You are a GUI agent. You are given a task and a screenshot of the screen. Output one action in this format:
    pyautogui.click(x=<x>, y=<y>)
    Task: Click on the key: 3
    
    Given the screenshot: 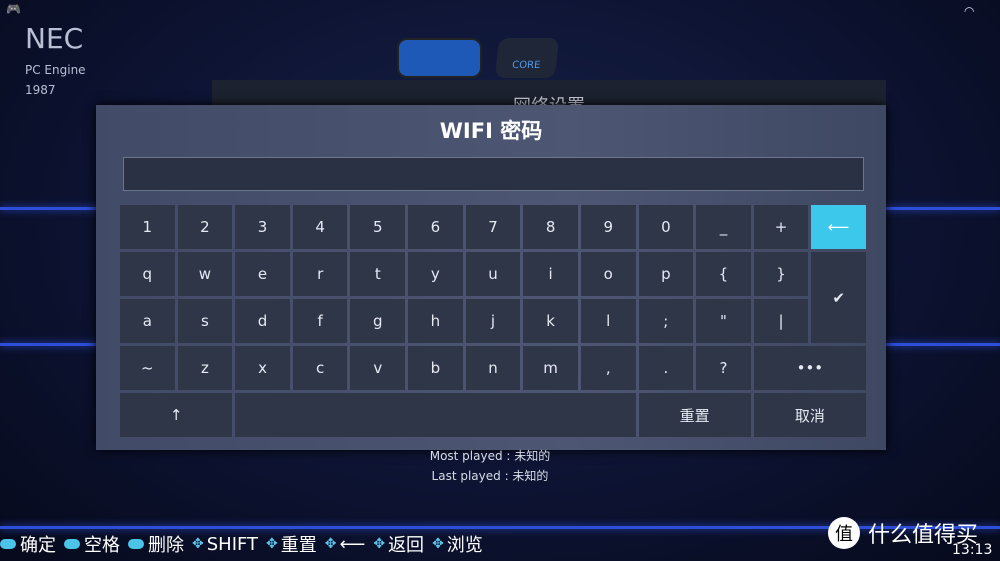 What is the action you would take?
    pyautogui.click(x=262, y=227)
    